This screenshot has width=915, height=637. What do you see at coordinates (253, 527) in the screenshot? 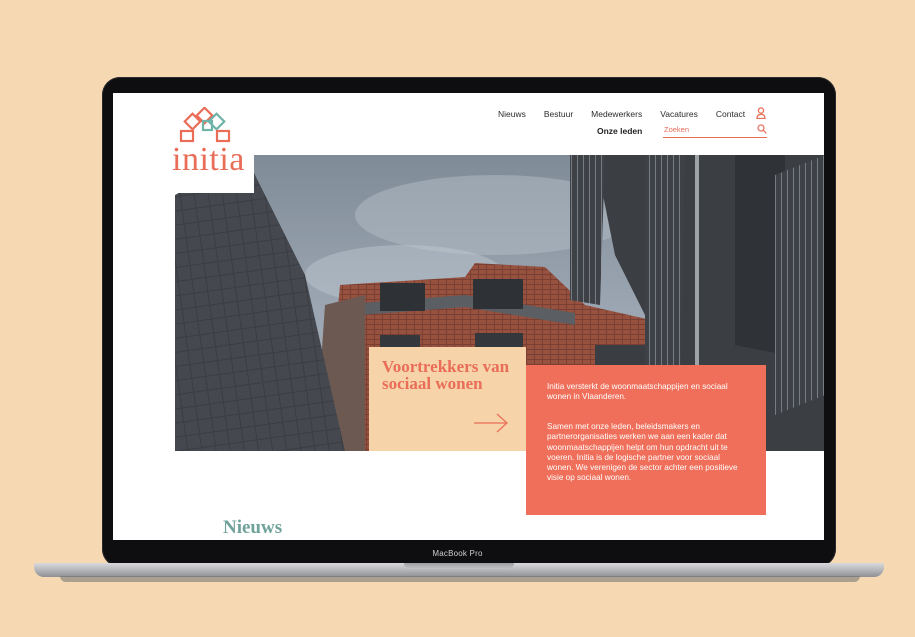
I see `news-heading: Nieuws` at bounding box center [253, 527].